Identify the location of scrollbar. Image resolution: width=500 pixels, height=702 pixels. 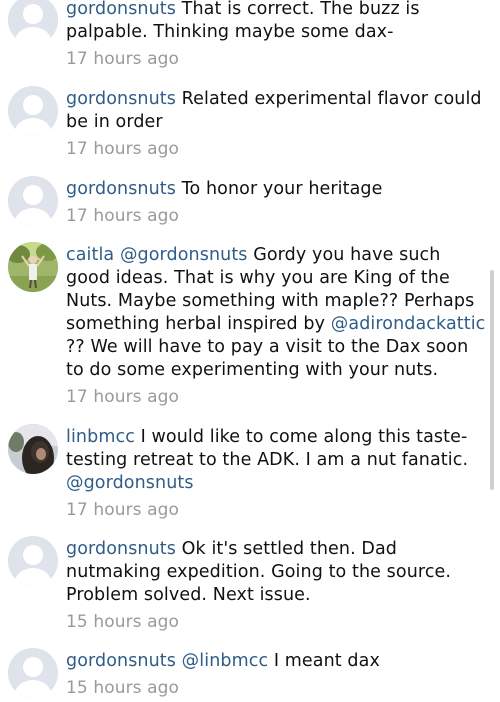
(492, 380).